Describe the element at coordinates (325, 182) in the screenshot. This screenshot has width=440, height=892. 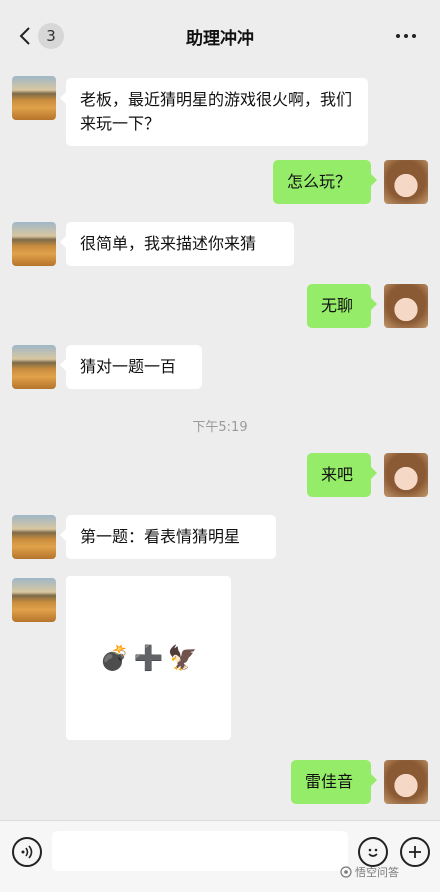
I see `message-bubble-right: 怎么玩？` at that location.